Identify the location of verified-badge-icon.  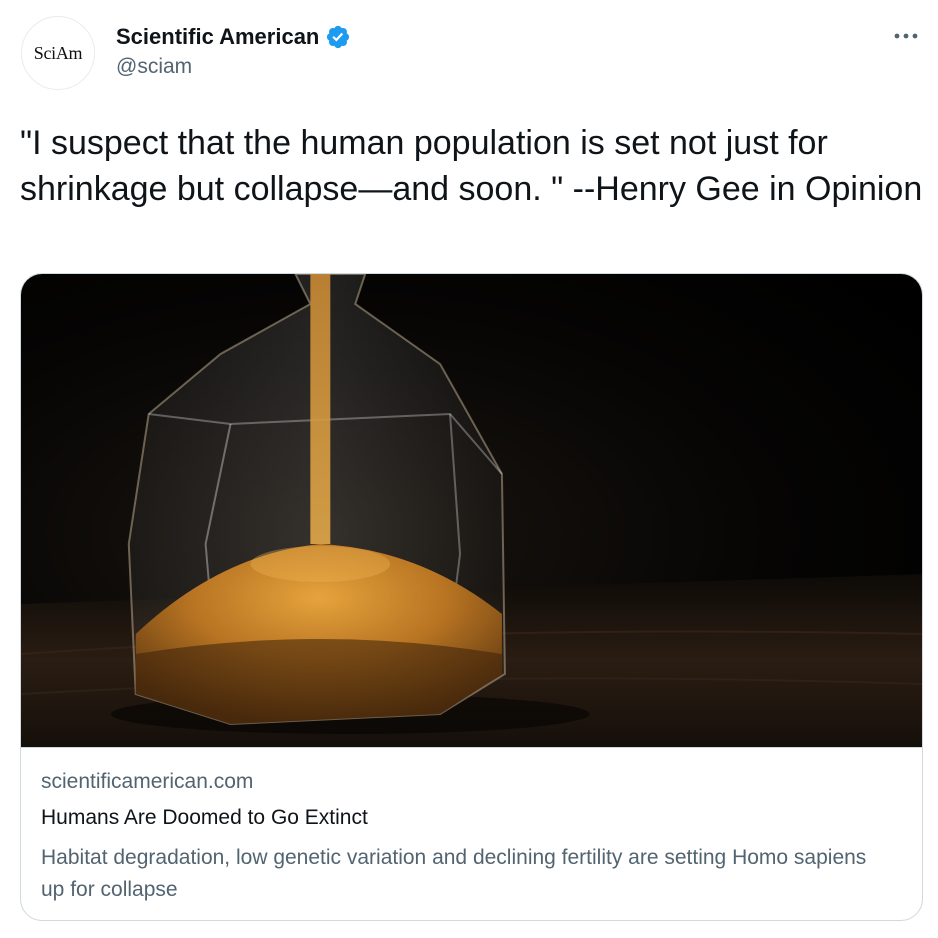
(338, 37).